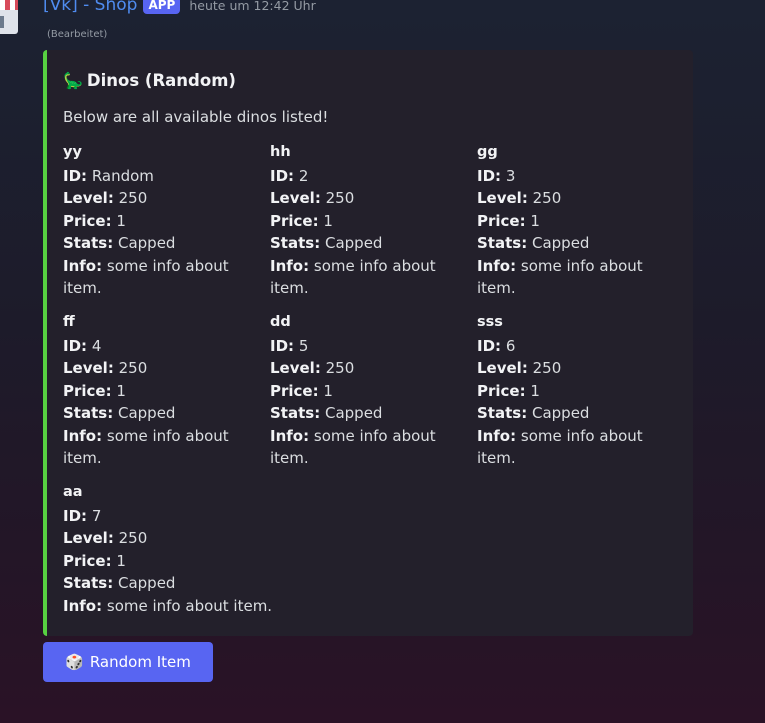 The height and width of the screenshot is (723, 765). What do you see at coordinates (90, 7) in the screenshot?
I see `author-name: [Vk] - Shop` at bounding box center [90, 7].